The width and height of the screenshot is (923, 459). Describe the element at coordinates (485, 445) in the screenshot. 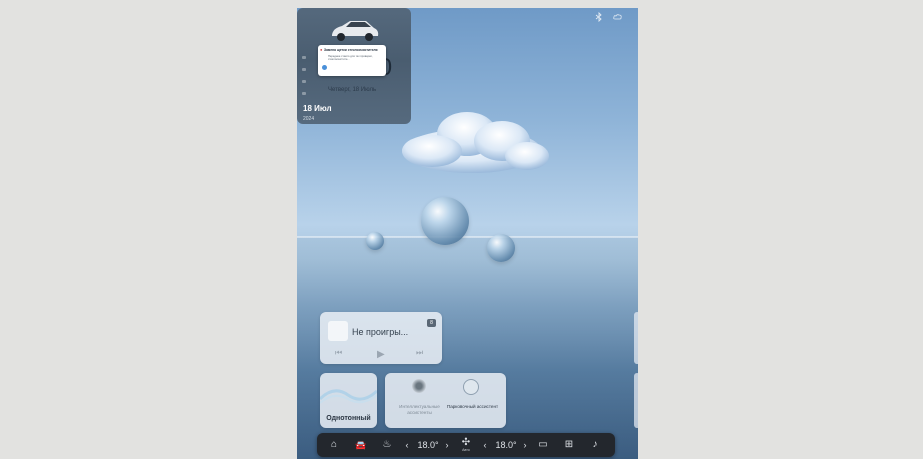

I see `temp-right-decrease: ‹` at that location.